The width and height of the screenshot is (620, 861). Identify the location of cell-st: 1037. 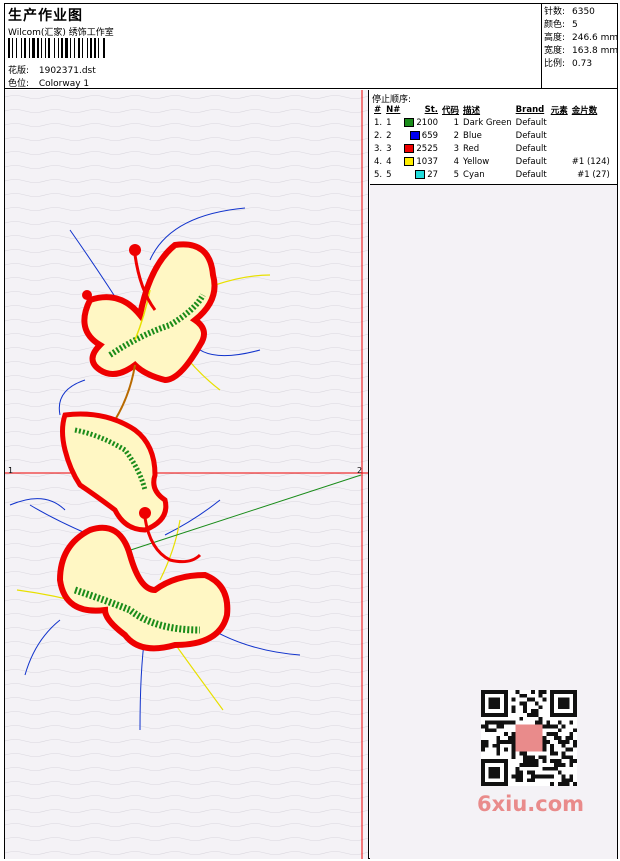
(421, 161).